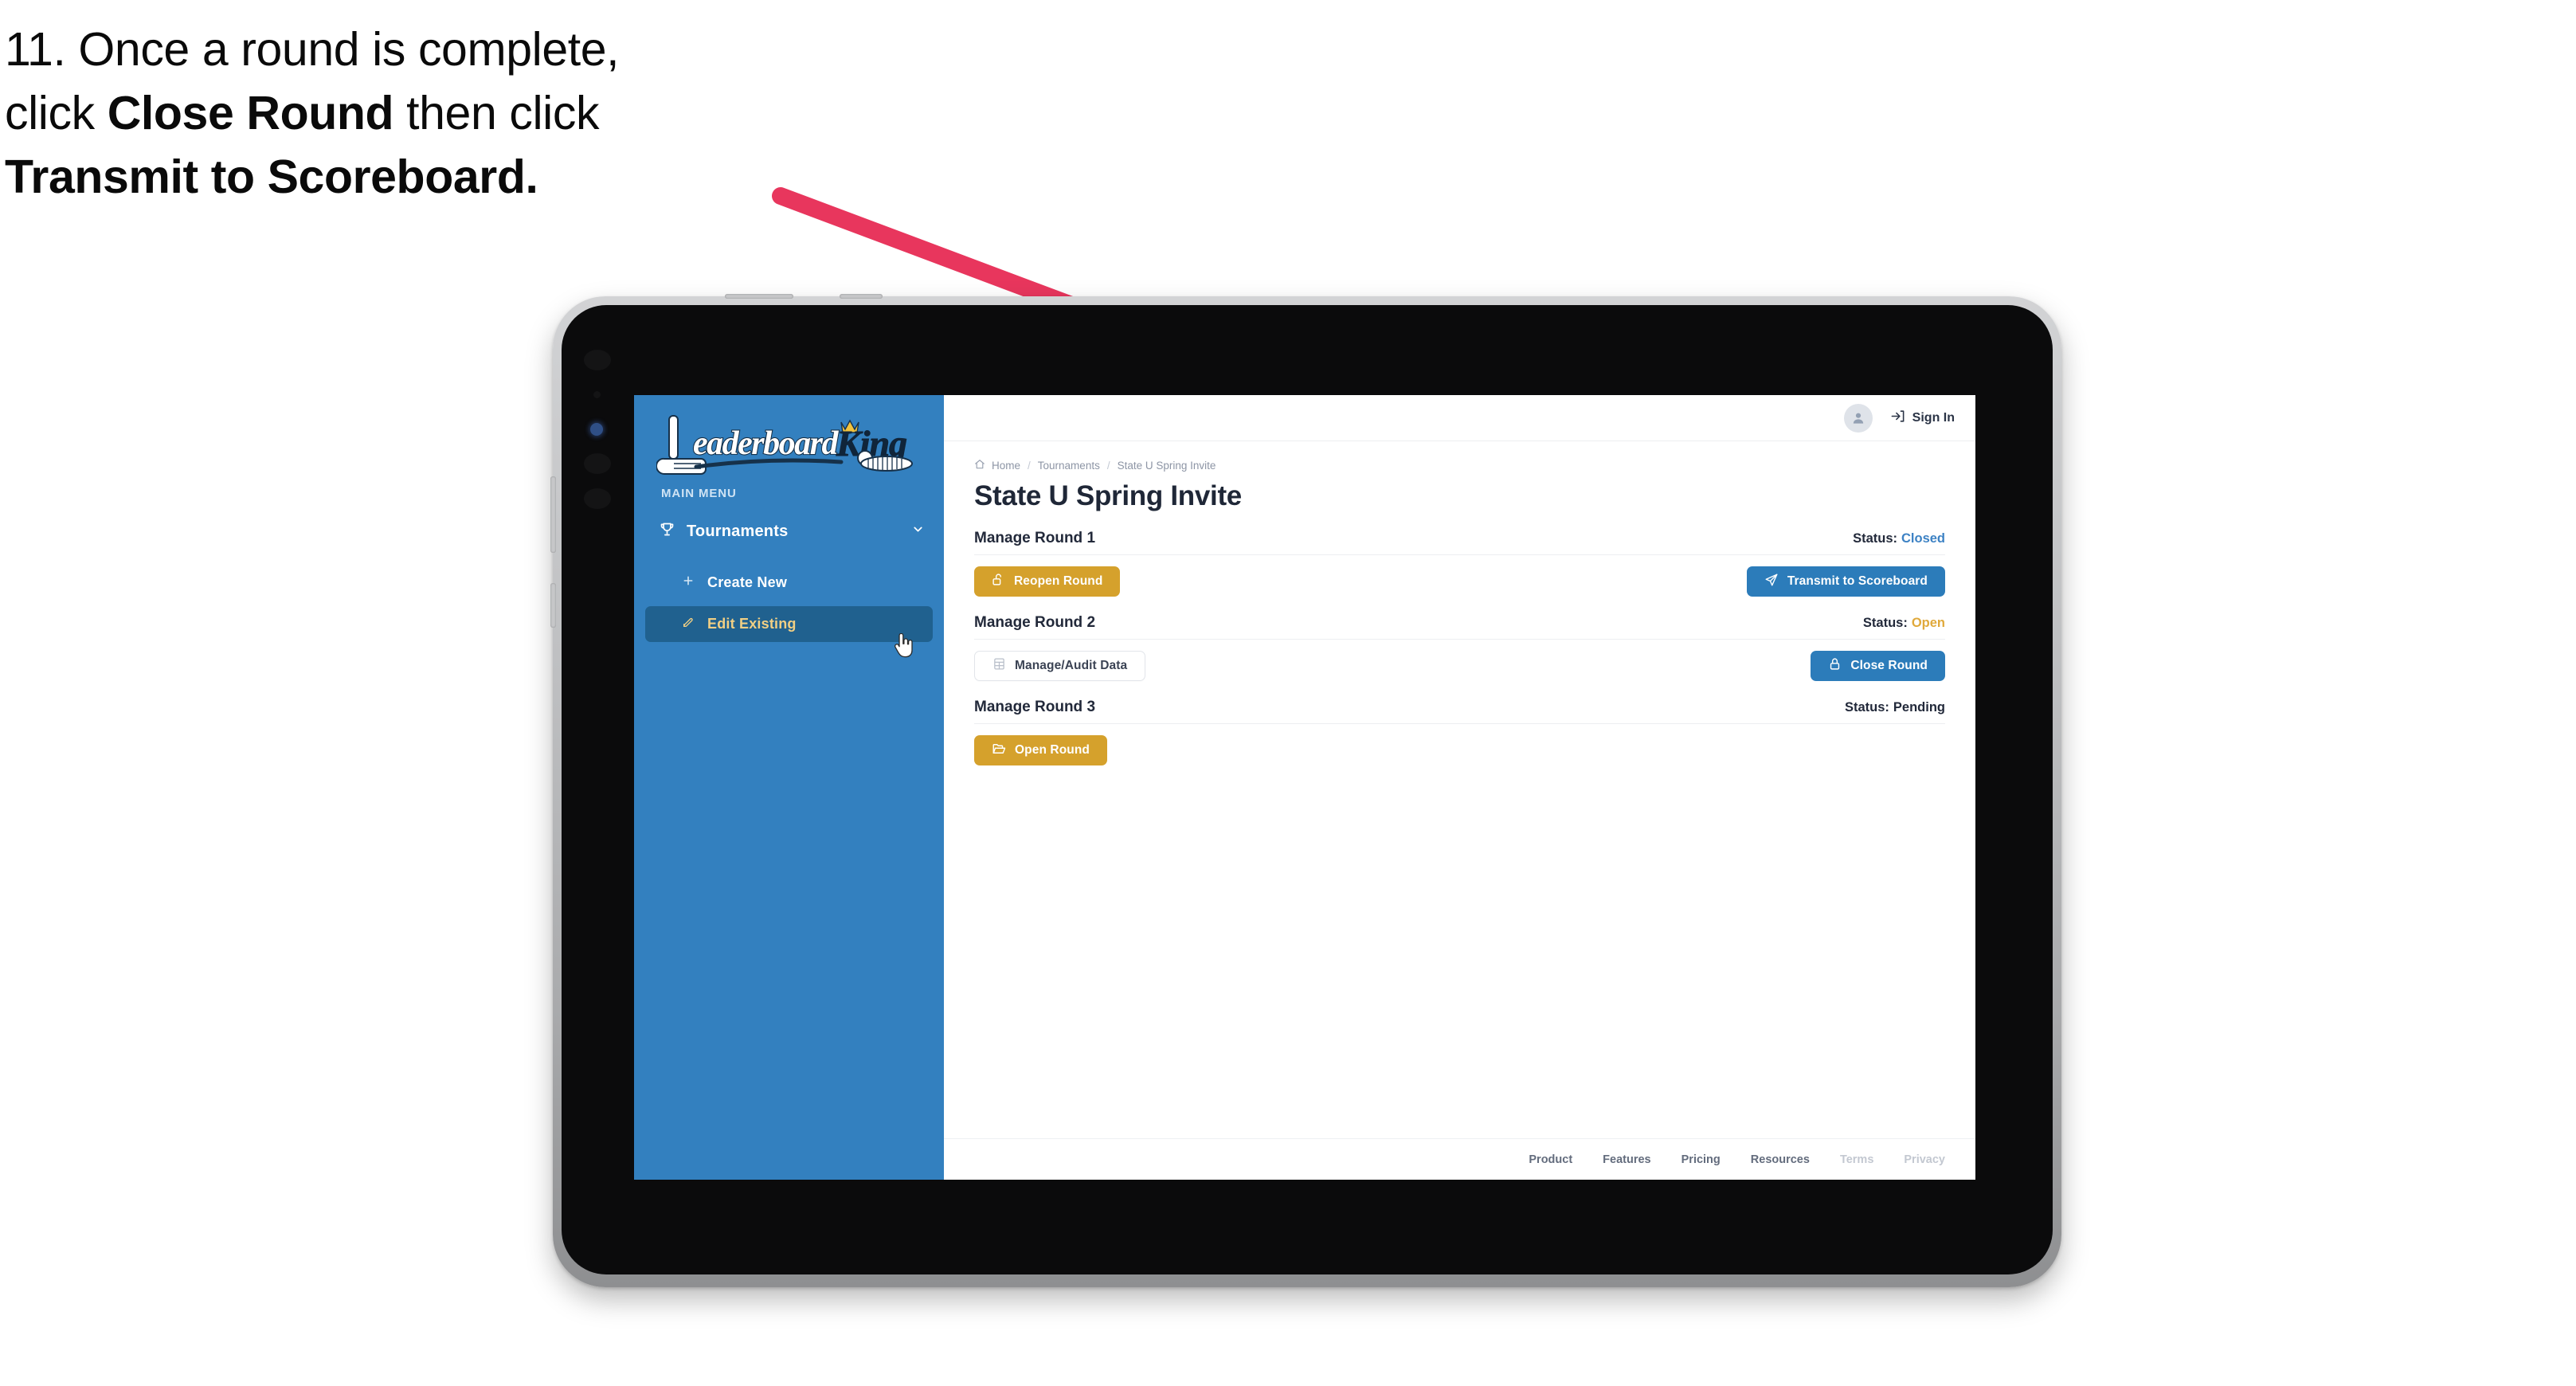 This screenshot has width=2576, height=1386. What do you see at coordinates (1459, 542) in the screenshot?
I see `round-header: Manage Round 1 Status: Closed` at bounding box center [1459, 542].